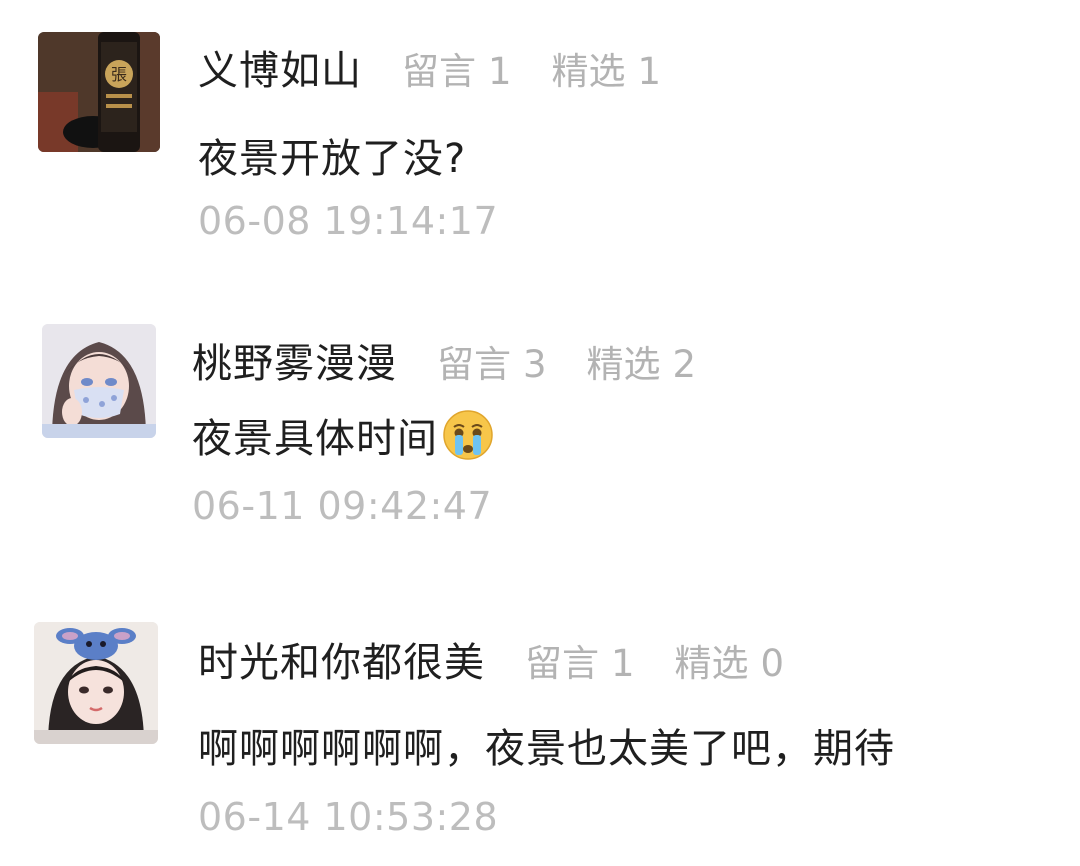 This screenshot has height=866, width=1080. I want to click on username: 义博如山, so click(280, 67).